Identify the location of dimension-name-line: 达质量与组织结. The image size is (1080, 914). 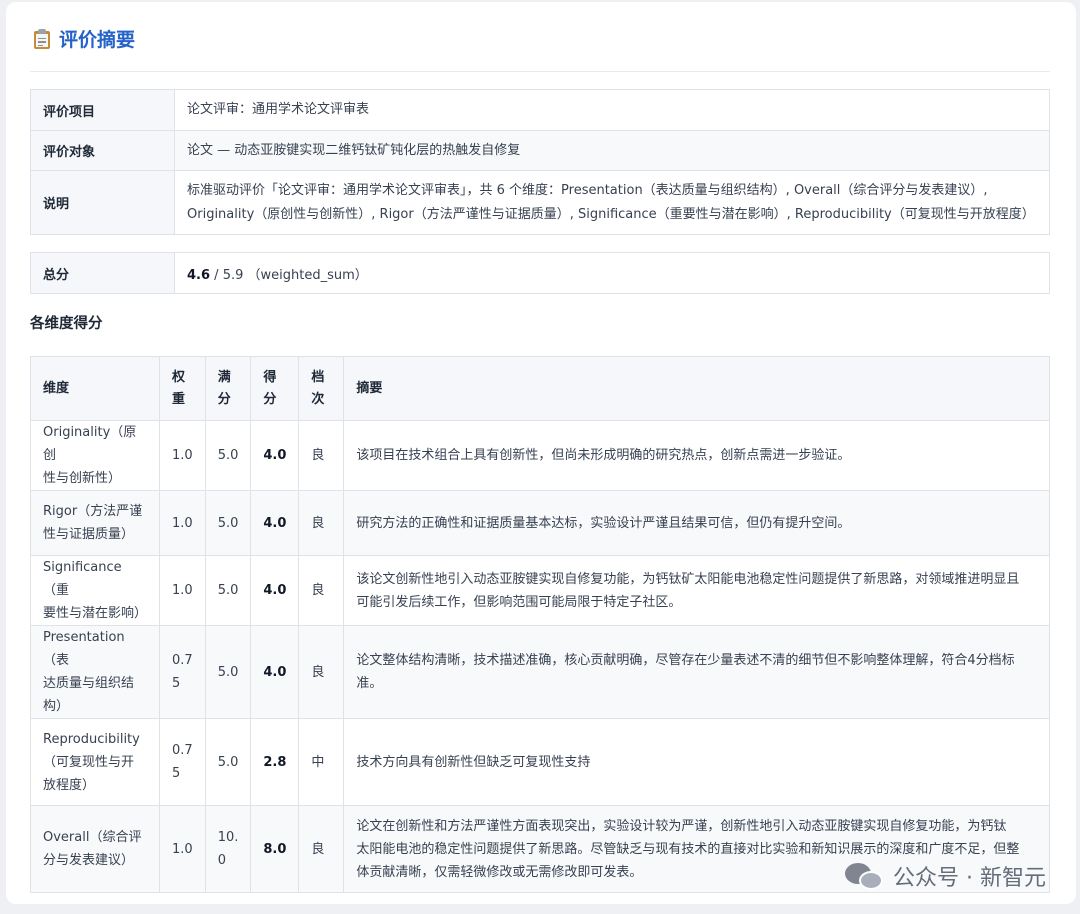
(89, 683).